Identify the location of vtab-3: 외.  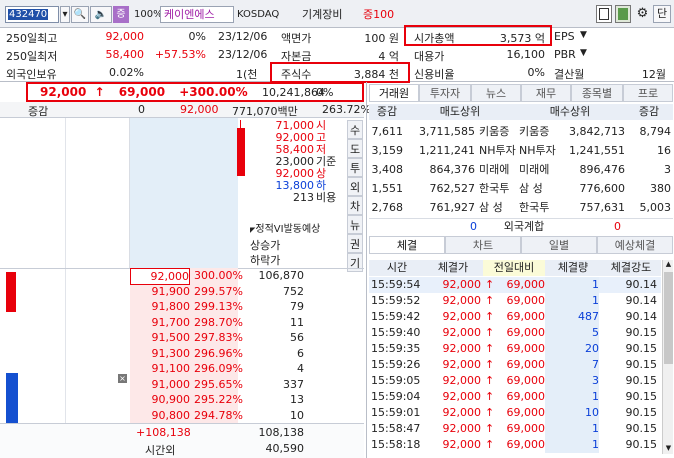
(355, 186).